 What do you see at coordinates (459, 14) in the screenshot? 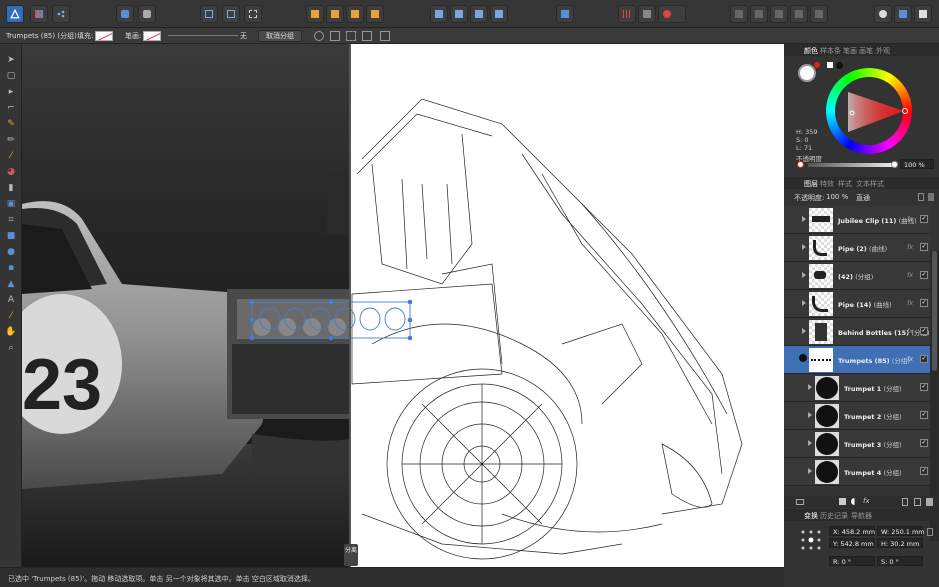
I see `flip-vertical-icon` at bounding box center [459, 14].